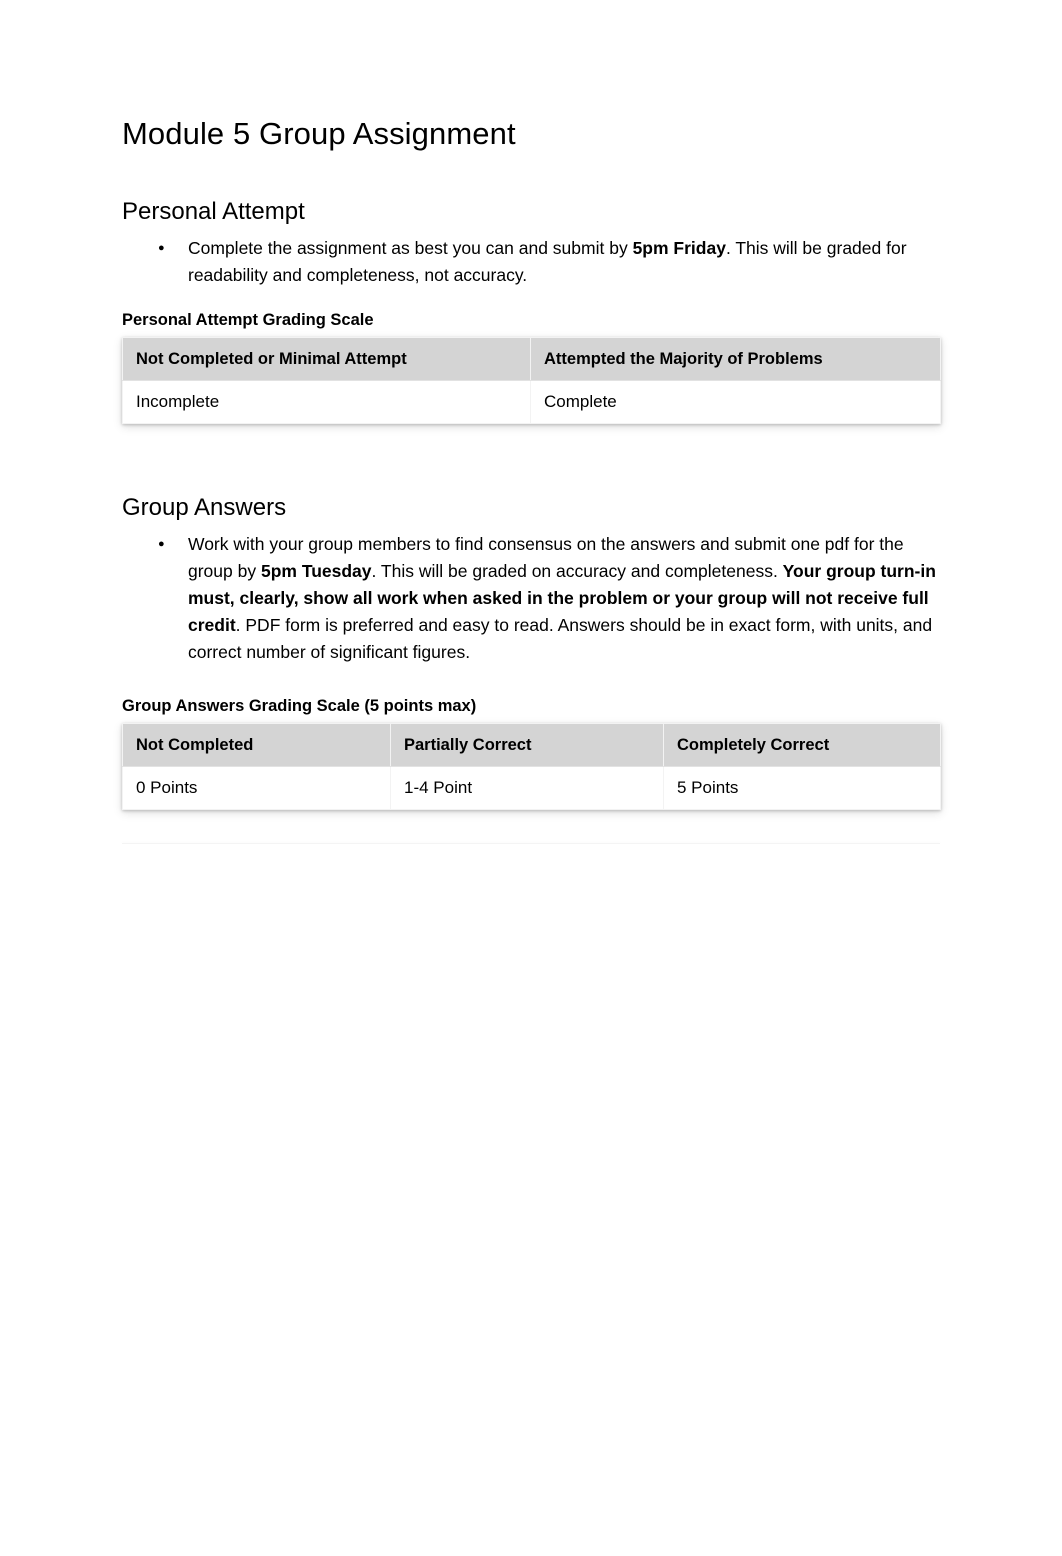  I want to click on table-header-cell: Completely Correct, so click(802, 745).